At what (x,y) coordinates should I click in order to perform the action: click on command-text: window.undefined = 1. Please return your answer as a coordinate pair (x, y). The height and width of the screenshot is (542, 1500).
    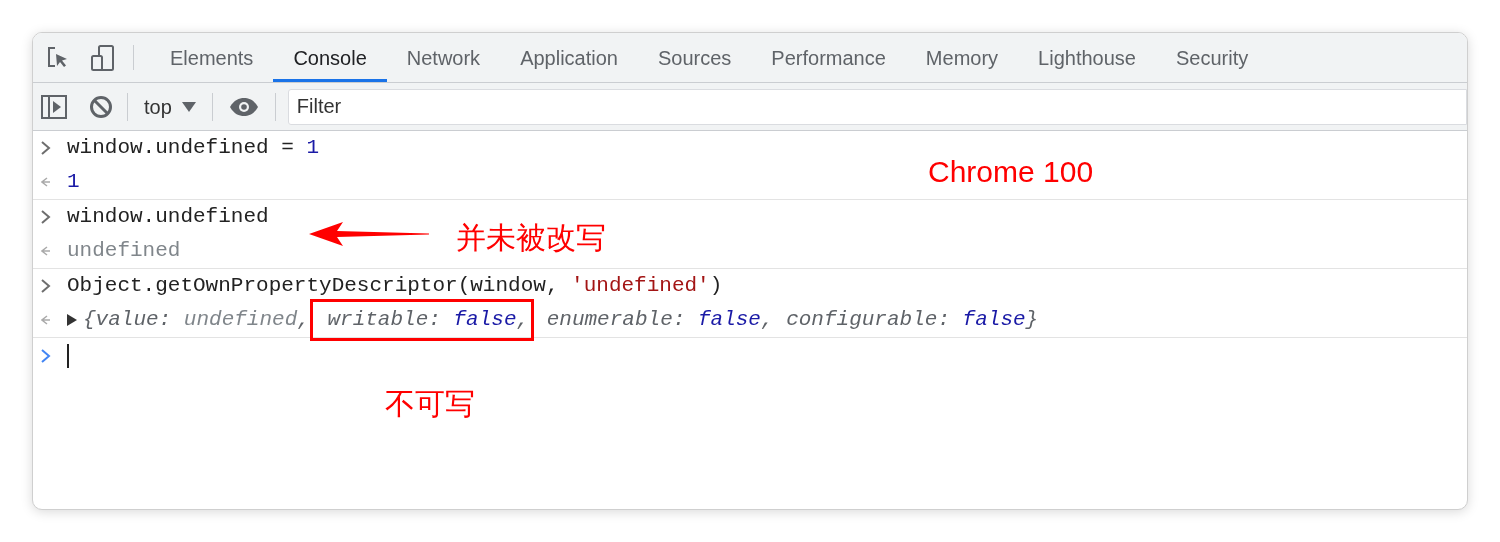
    Looking at the image, I should click on (193, 148).